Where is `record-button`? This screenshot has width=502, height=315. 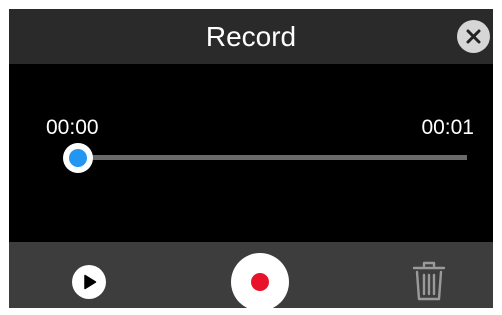 record-button is located at coordinates (260, 280).